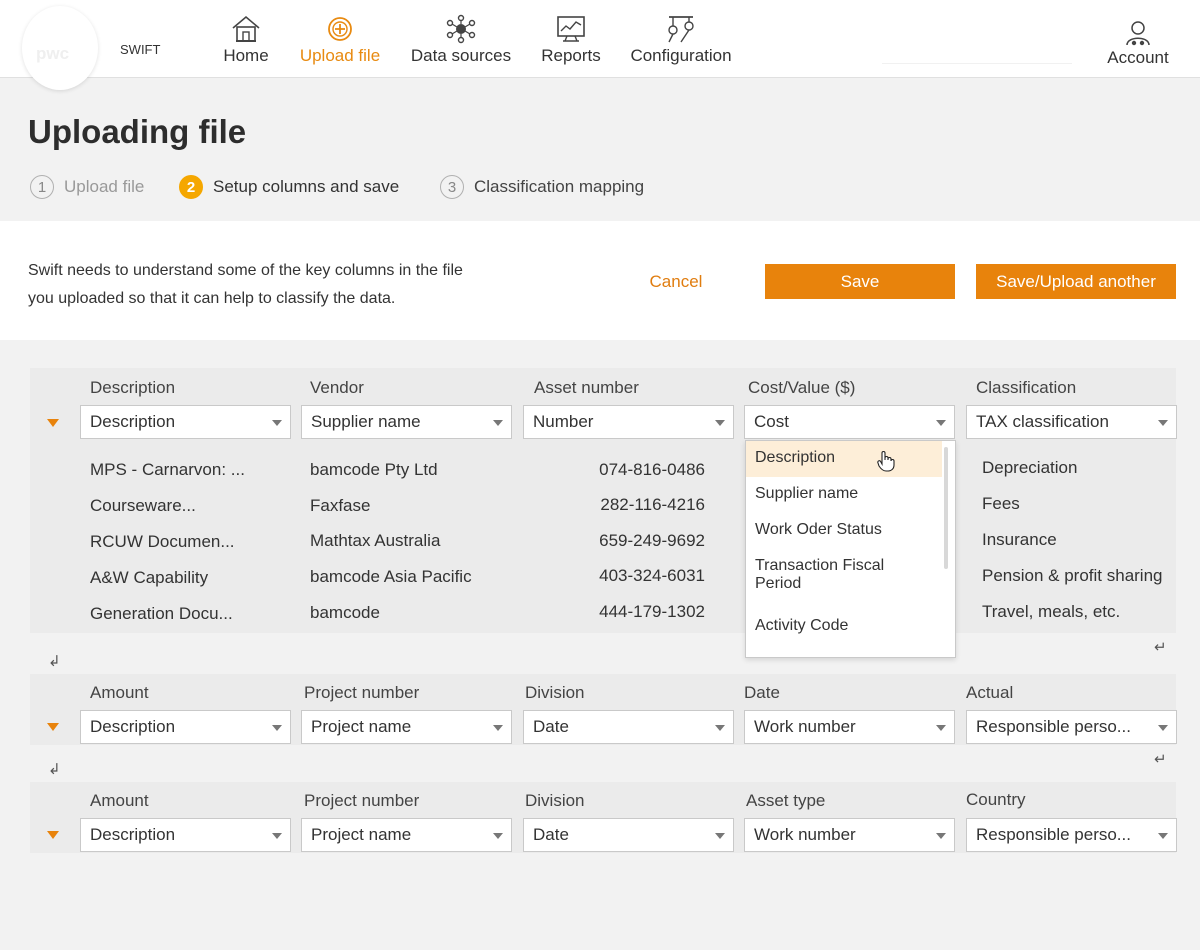  I want to click on nav-data-sources: Data sources, so click(461, 40).